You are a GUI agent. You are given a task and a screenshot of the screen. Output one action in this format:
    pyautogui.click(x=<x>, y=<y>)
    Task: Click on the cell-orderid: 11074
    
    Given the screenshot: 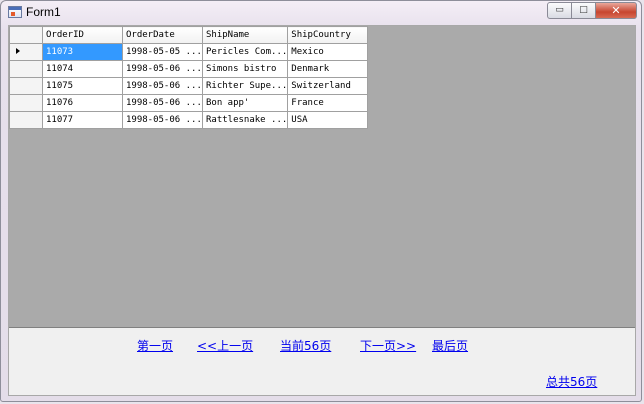 What is the action you would take?
    pyautogui.click(x=82, y=69)
    